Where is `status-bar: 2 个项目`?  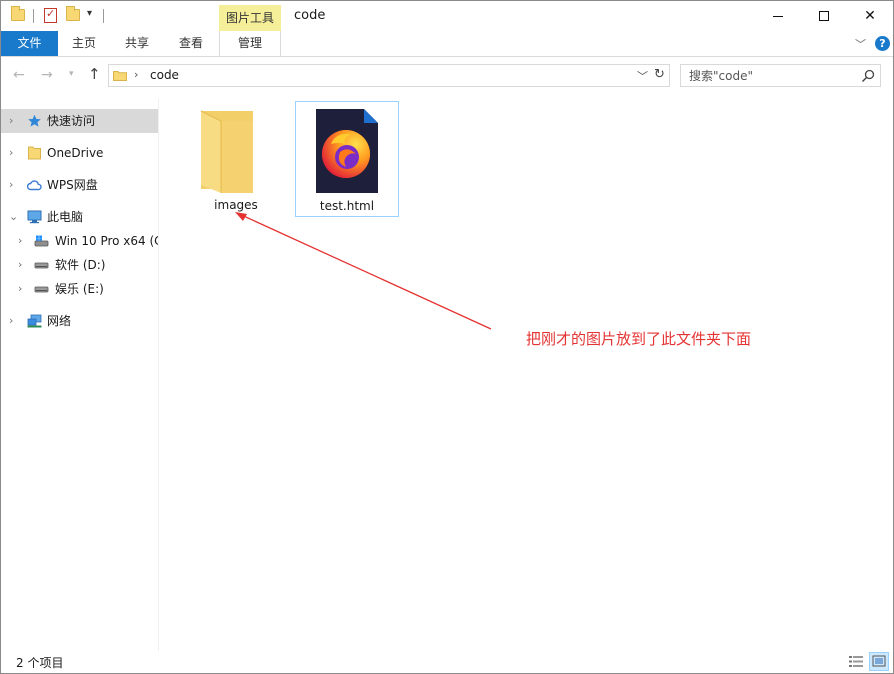
status-bar: 2 个项目 is located at coordinates (447, 662).